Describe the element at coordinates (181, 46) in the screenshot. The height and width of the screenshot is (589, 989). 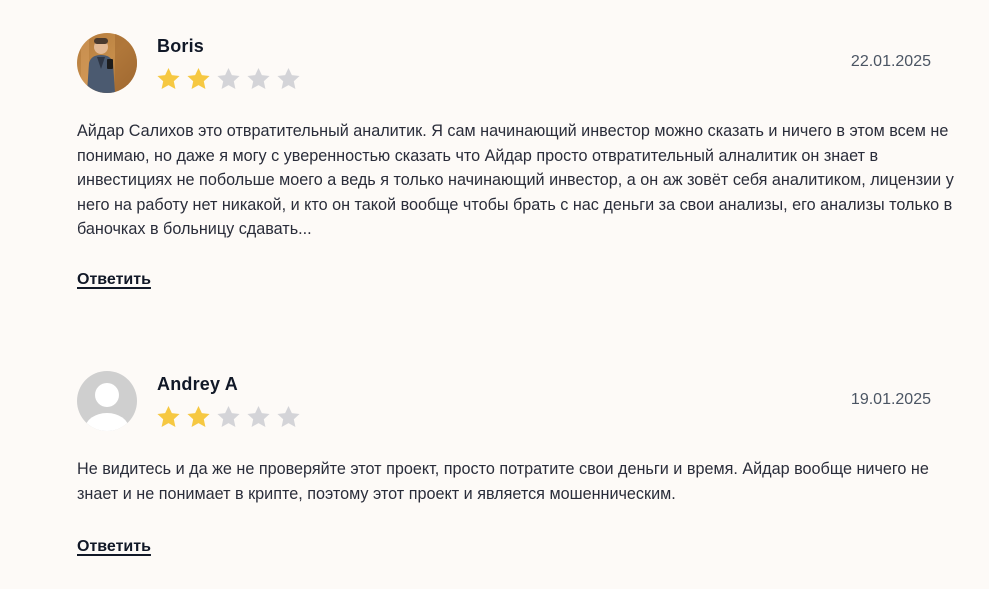
I see `review-author: Boris` at that location.